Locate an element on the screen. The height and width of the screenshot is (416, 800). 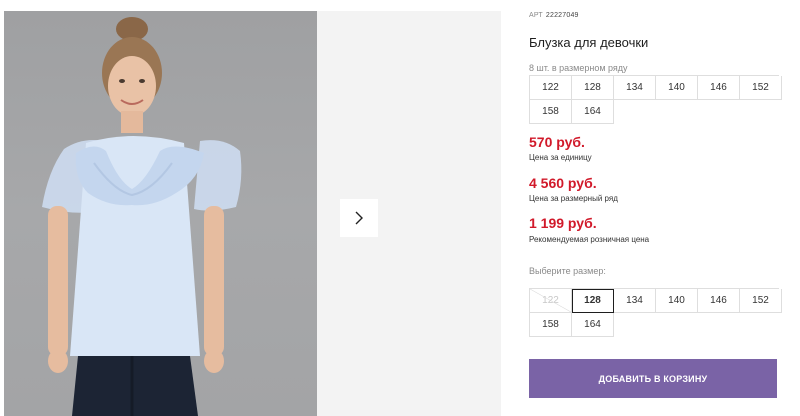
add-to-cart-button: ДОБАВИТЬ В КОРЗИНУ is located at coordinates (653, 378).